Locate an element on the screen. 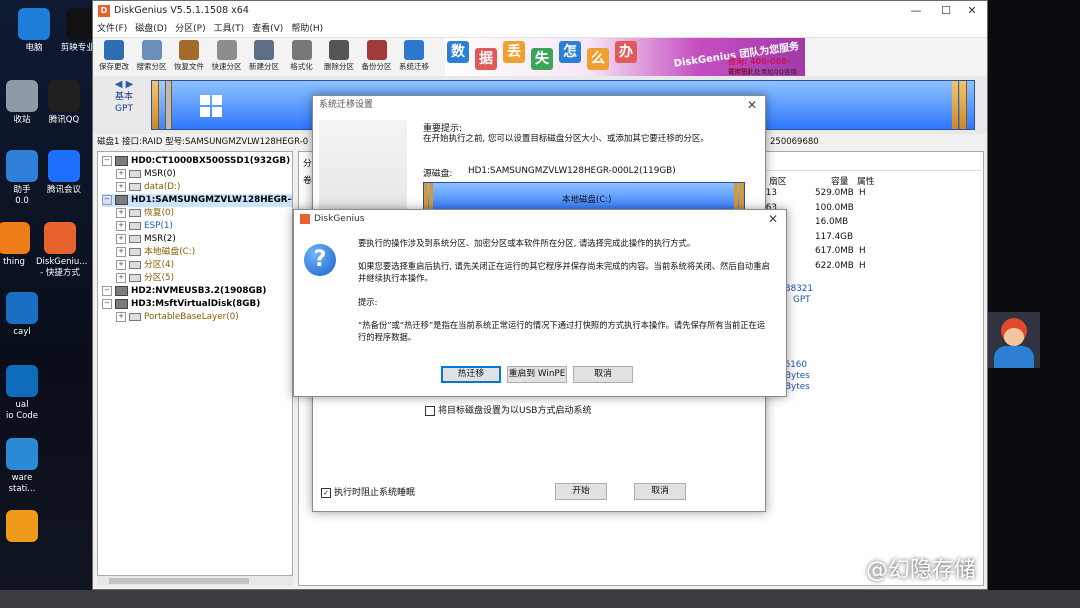 This screenshot has width=1080, height=608. window-title: DiskGenius V5.5.1.1508 x64 is located at coordinates (181, 10).